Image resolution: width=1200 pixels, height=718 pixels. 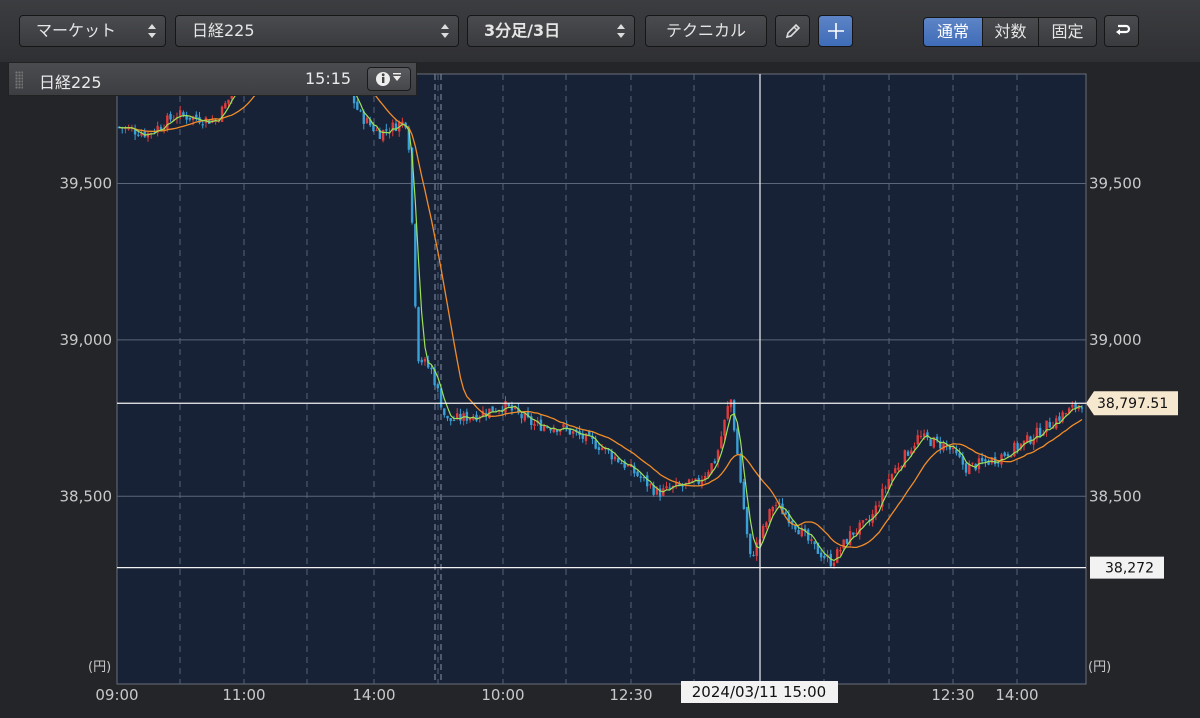 I want to click on low-price-tag: 38,272, so click(x=1127, y=567).